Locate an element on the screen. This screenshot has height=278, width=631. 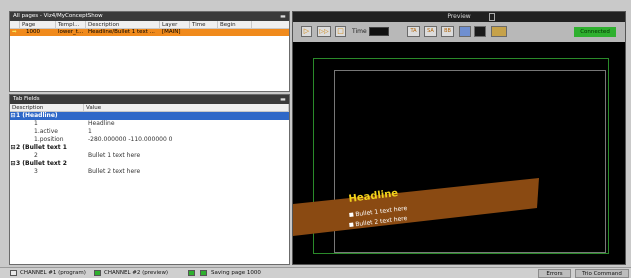
pages-panel-title-text: All pages - Viz4/MyConceptShow is located at coordinates (58, 16).